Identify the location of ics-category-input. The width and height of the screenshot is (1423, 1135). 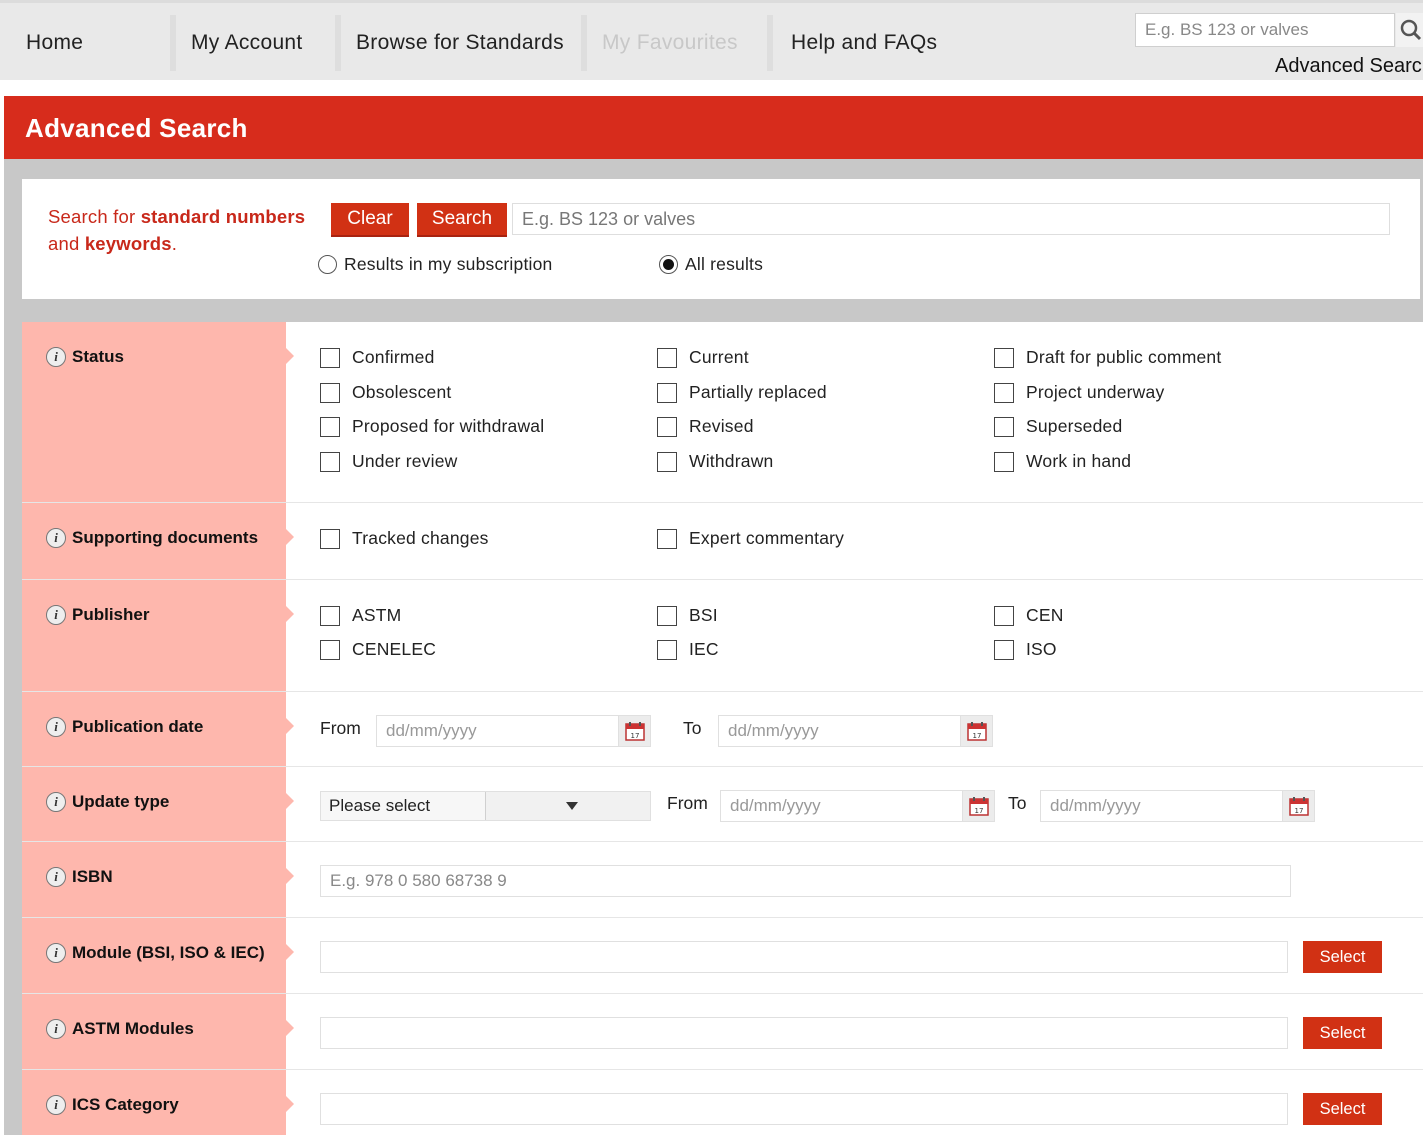
(804, 1109).